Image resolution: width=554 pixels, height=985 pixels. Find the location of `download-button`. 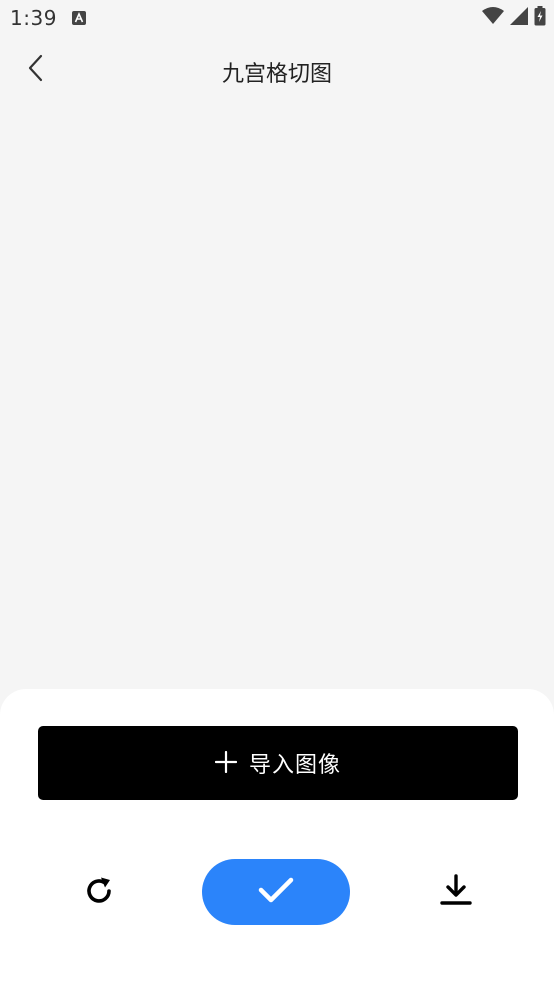

download-button is located at coordinates (456, 892).